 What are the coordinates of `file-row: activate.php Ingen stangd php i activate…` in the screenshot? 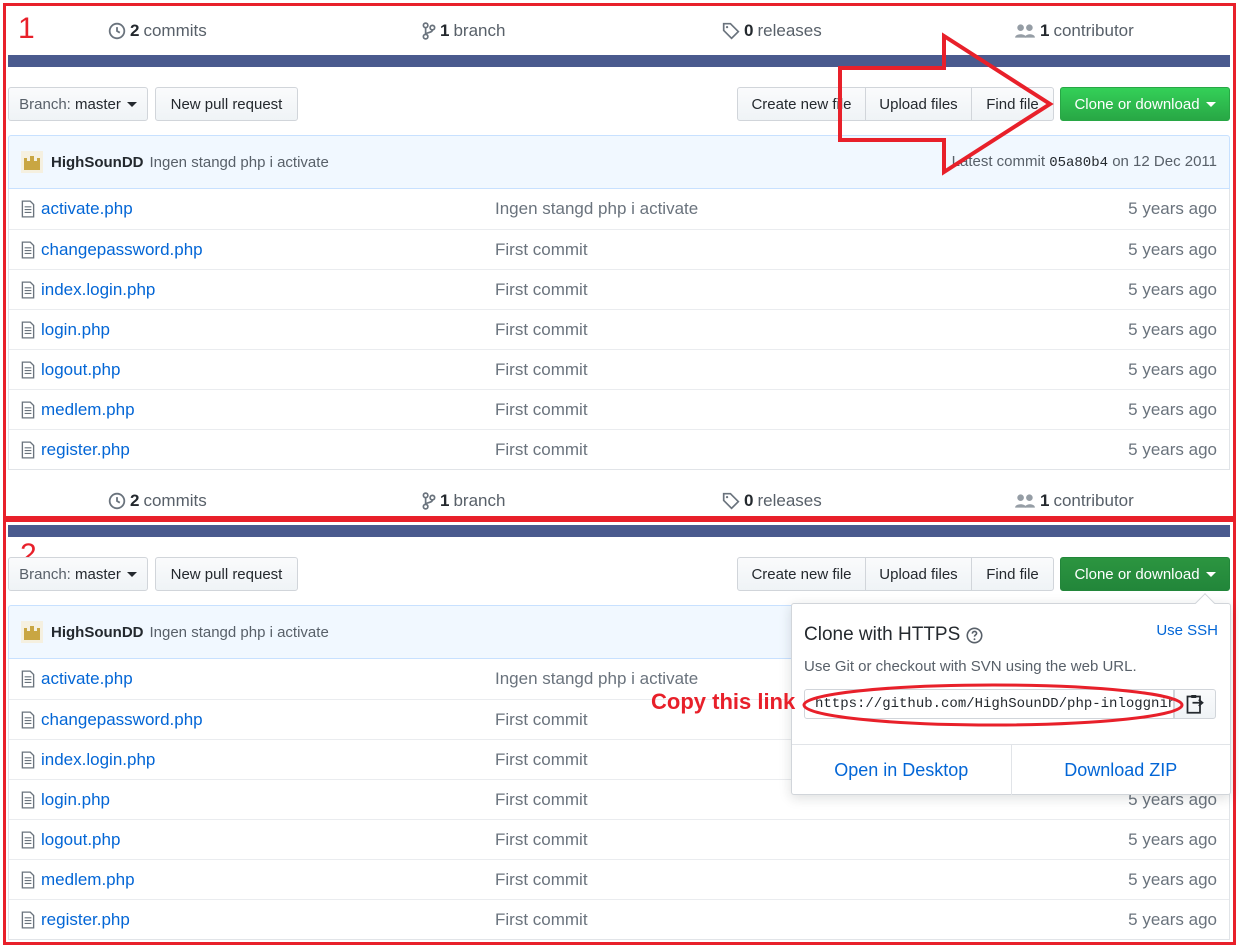 It's located at (619, 209).